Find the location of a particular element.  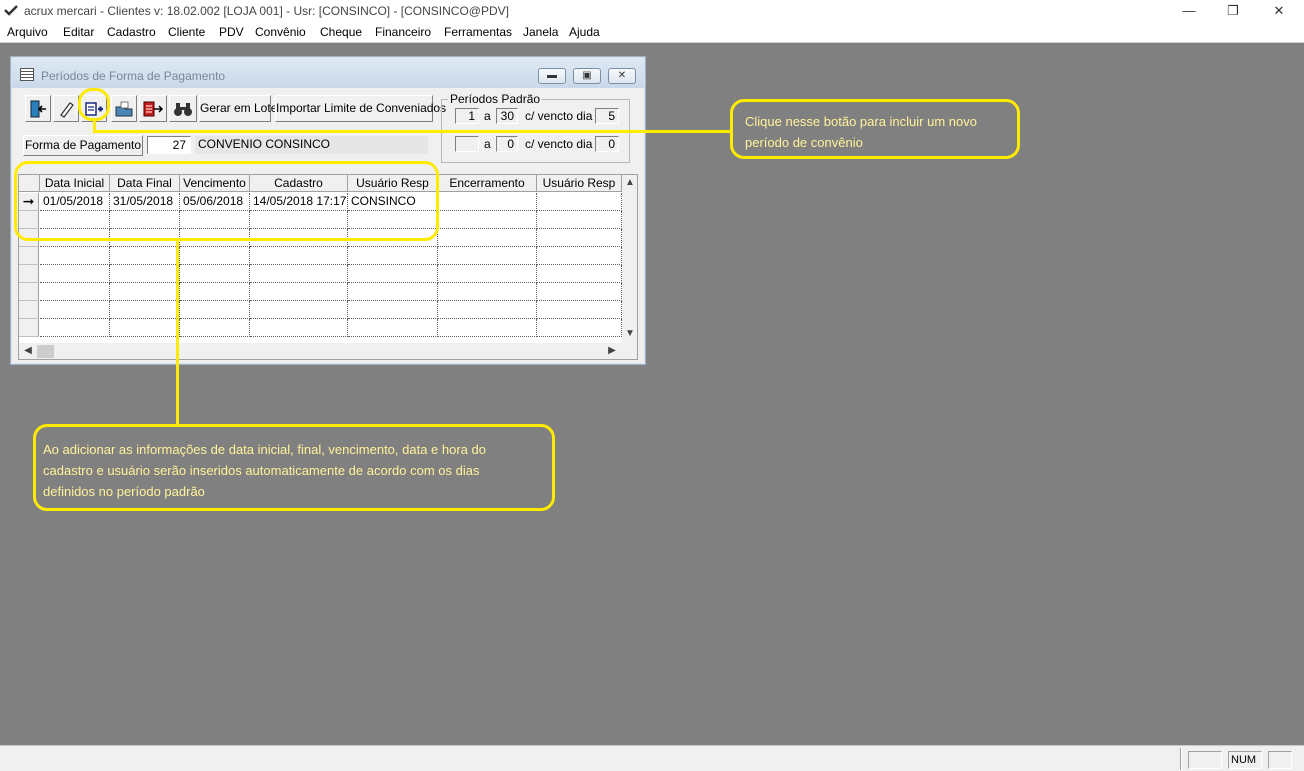

maximize-icon: ❐ is located at coordinates (1233, 11).